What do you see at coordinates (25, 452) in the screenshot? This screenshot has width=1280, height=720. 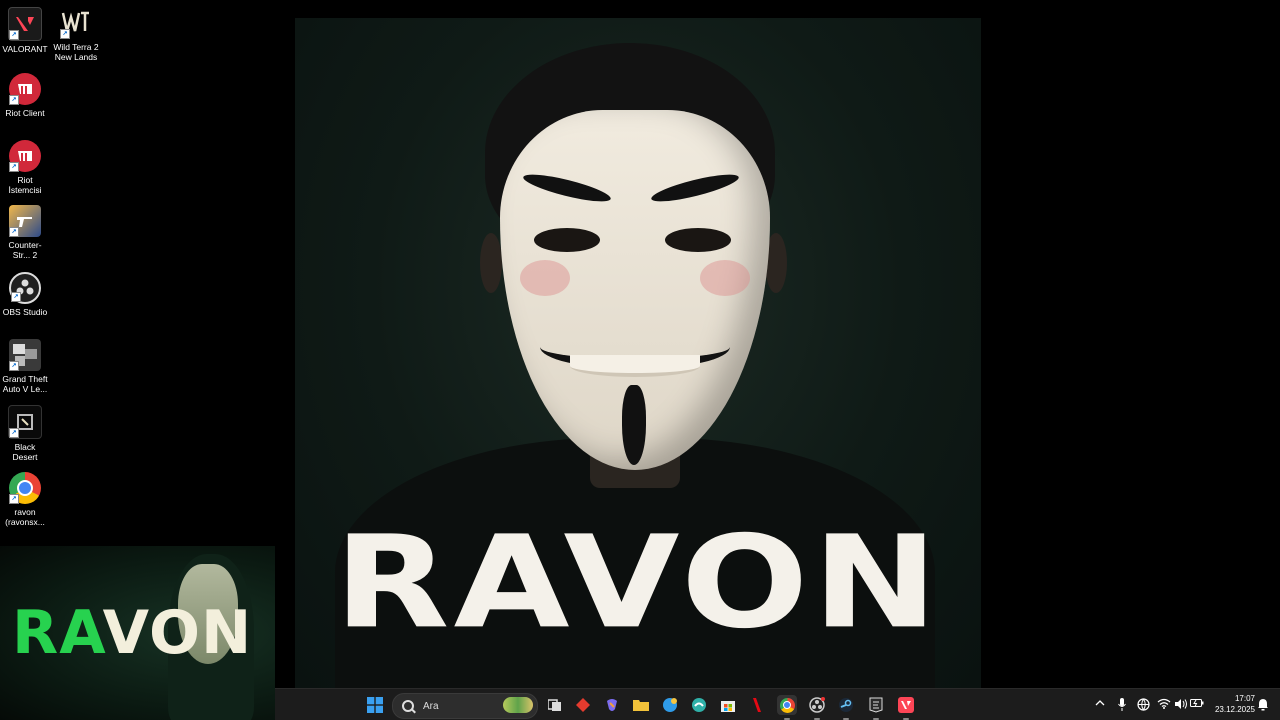 I see `desktop-icon-label: Black Desert` at bounding box center [25, 452].